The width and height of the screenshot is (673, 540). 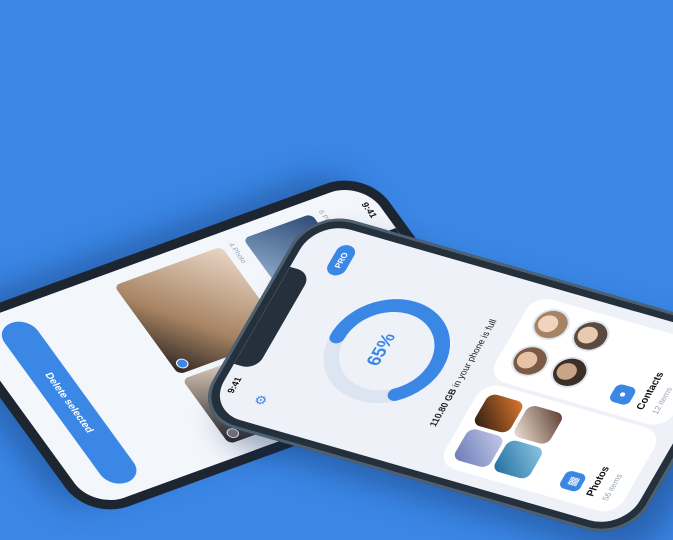 What do you see at coordinates (341, 260) in the screenshot?
I see `pro-badge: PRO` at bounding box center [341, 260].